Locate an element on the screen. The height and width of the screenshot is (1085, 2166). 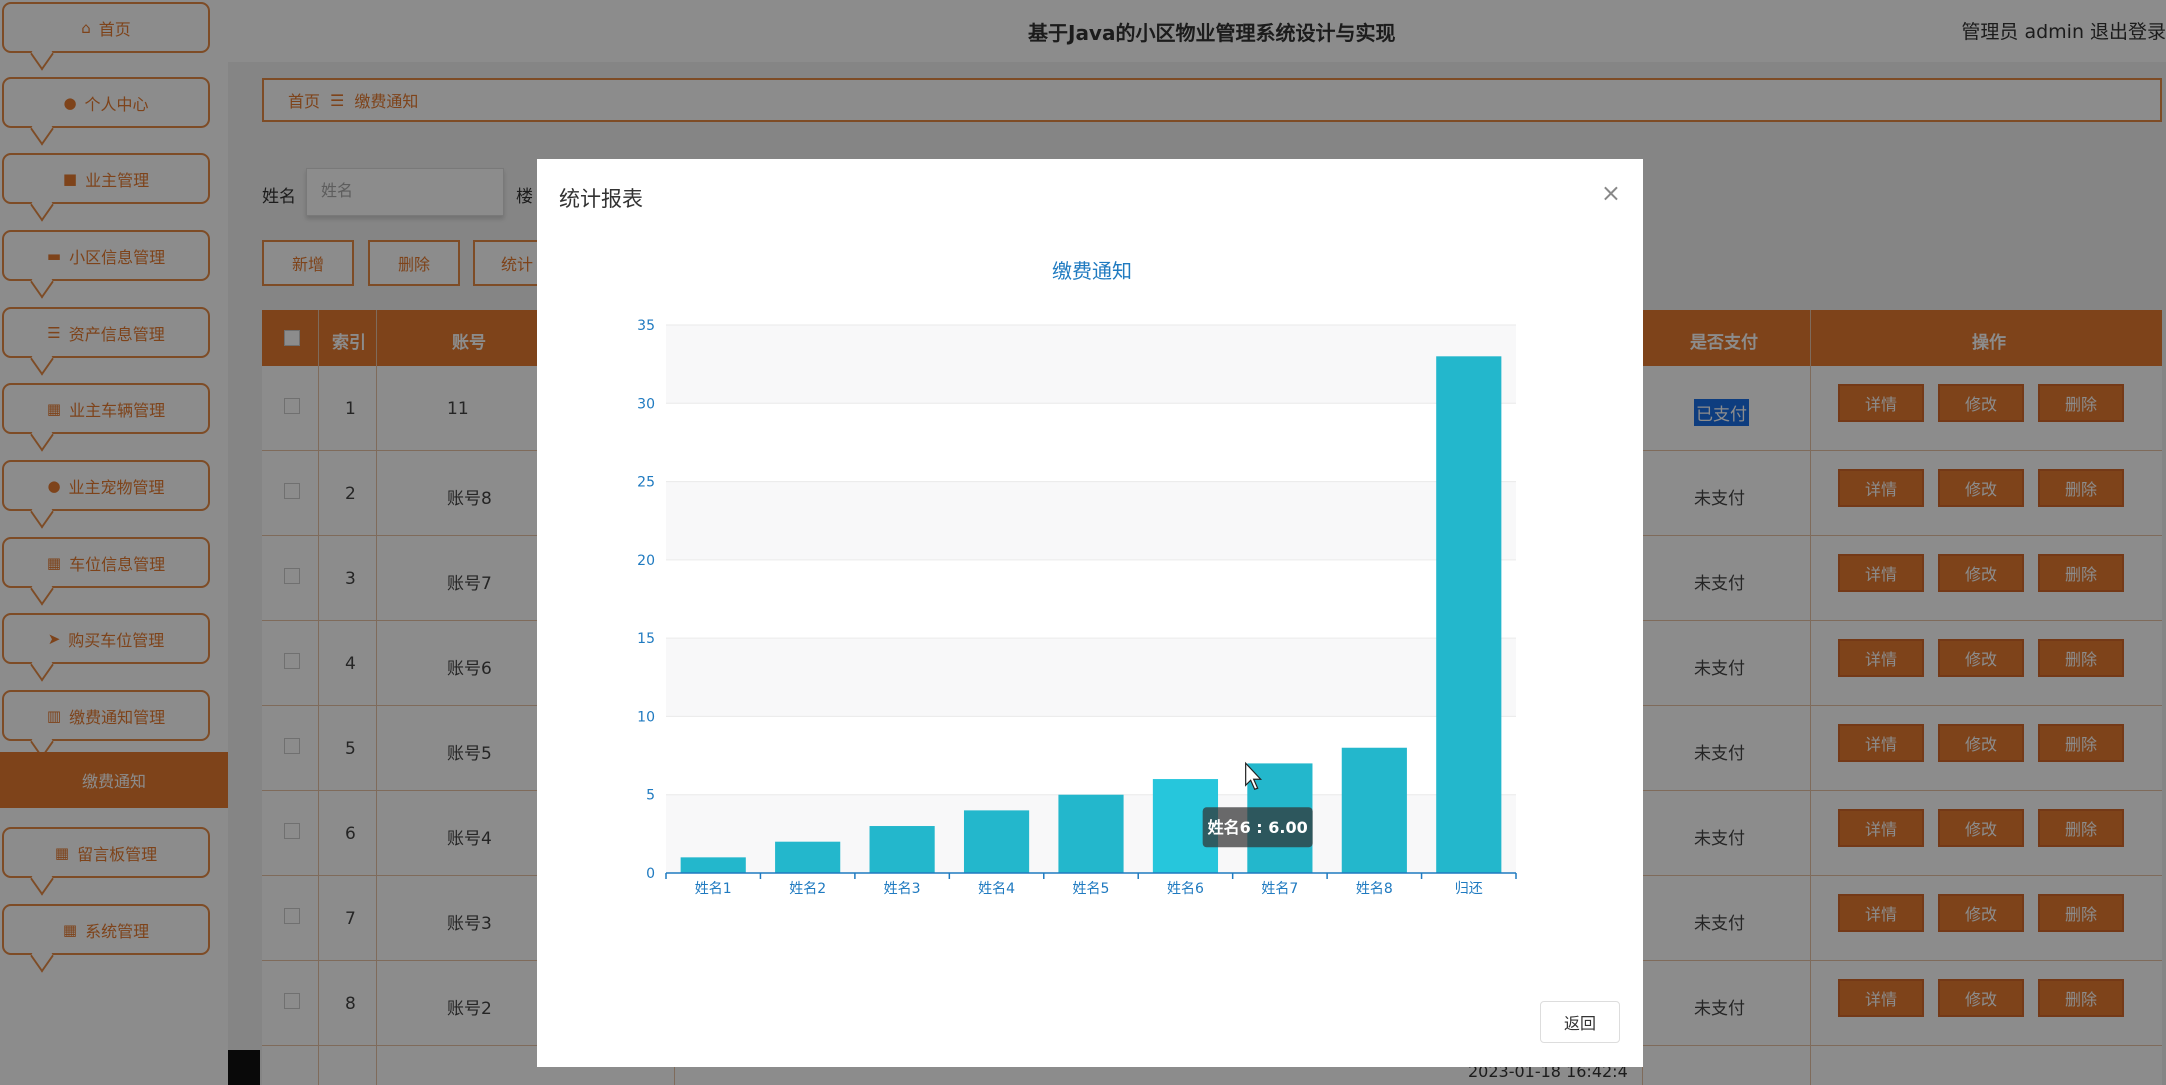
bar-姓名4 is located at coordinates (996, 841).